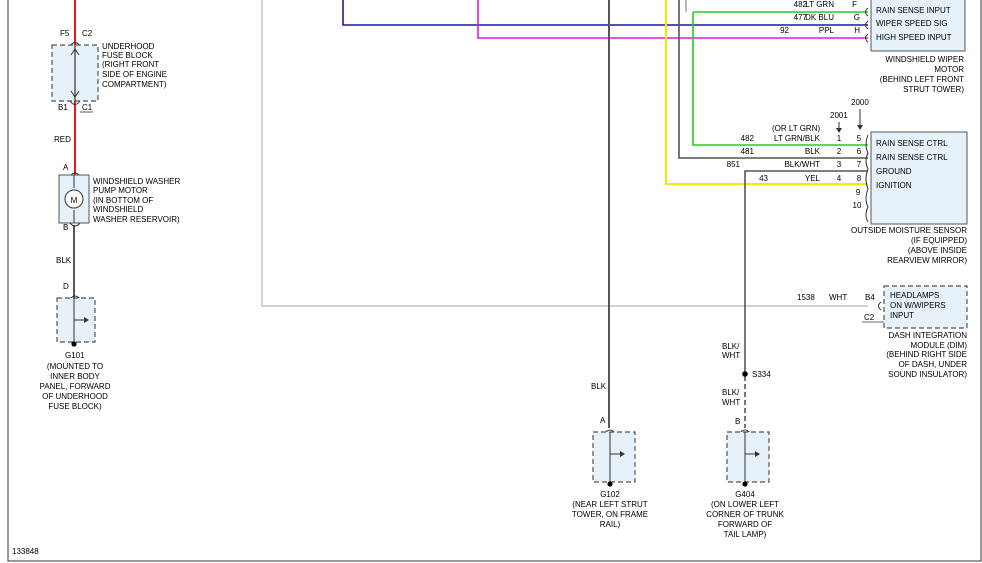 The image size is (982, 563). What do you see at coordinates (949, 69) in the screenshot?
I see `wiper-label-2: MOTOR` at bounding box center [949, 69].